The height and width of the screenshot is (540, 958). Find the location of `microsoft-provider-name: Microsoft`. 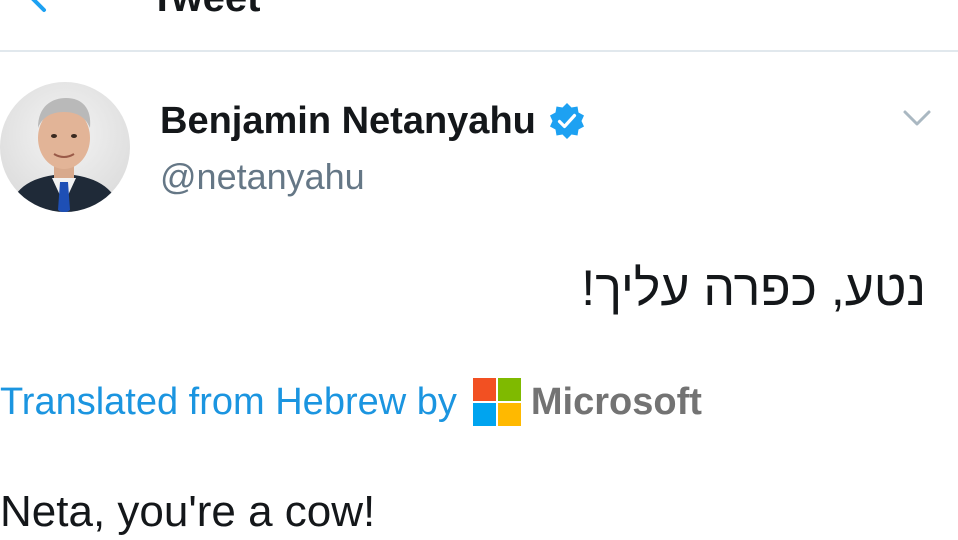

microsoft-provider-name: Microsoft is located at coordinates (616, 402).